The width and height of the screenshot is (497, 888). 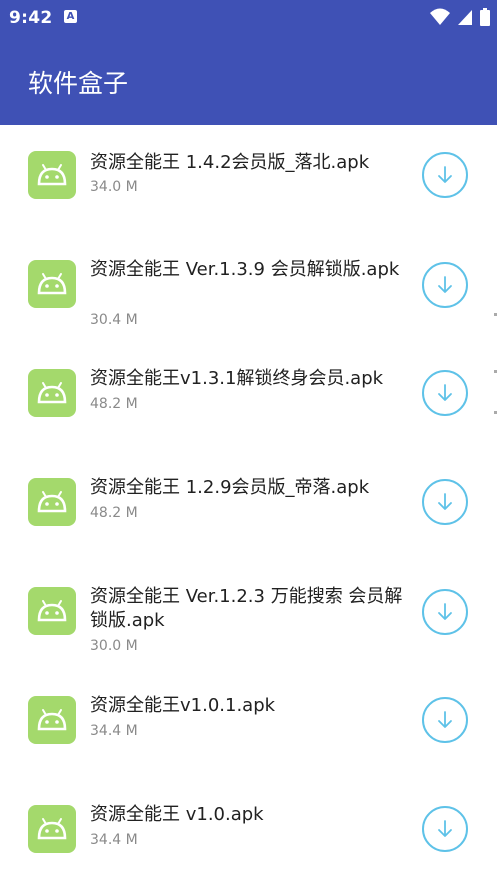 I want to click on list-item: 资源全能王 Ver.1.3.9 会员解锁版.apk 30.4 M, so click(x=248, y=288).